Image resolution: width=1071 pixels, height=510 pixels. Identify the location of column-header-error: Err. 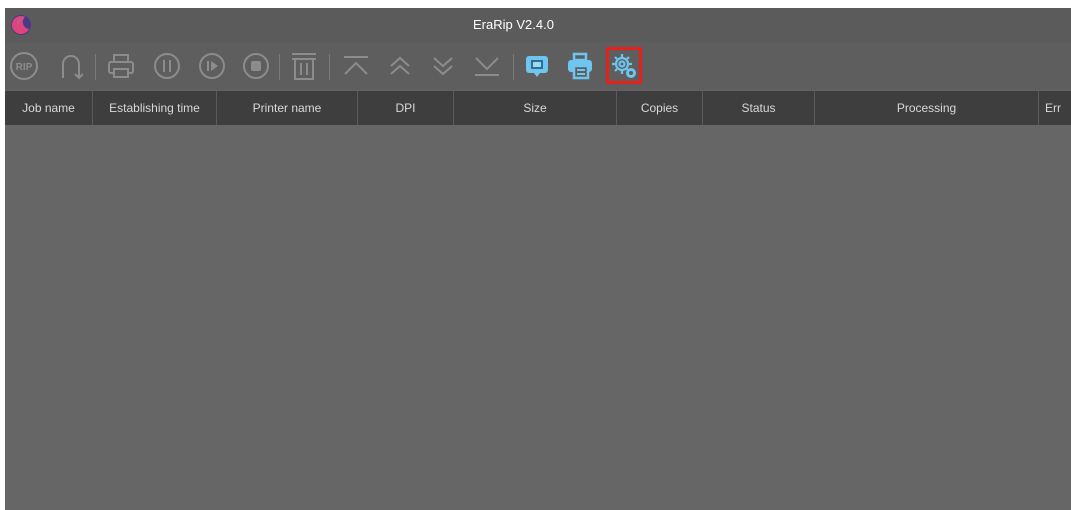
(1055, 108).